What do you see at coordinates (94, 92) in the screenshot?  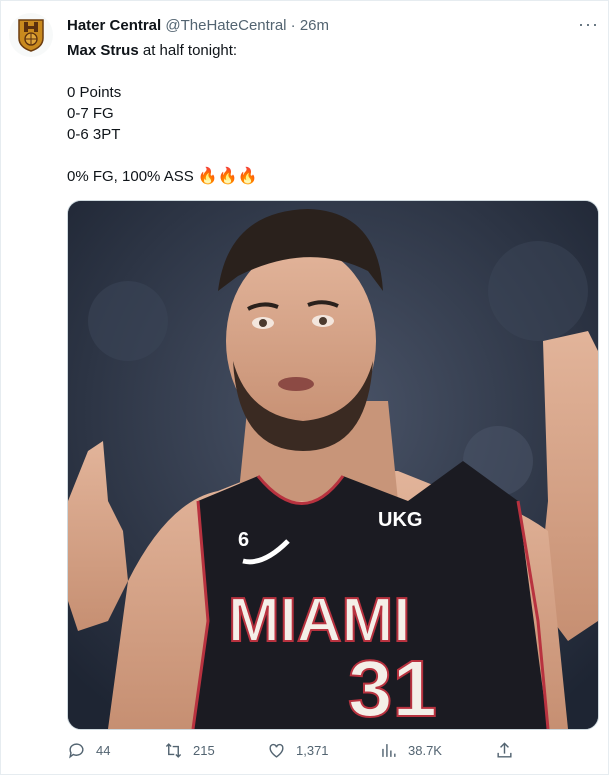 I see `stat-points: 0 Points` at bounding box center [94, 92].